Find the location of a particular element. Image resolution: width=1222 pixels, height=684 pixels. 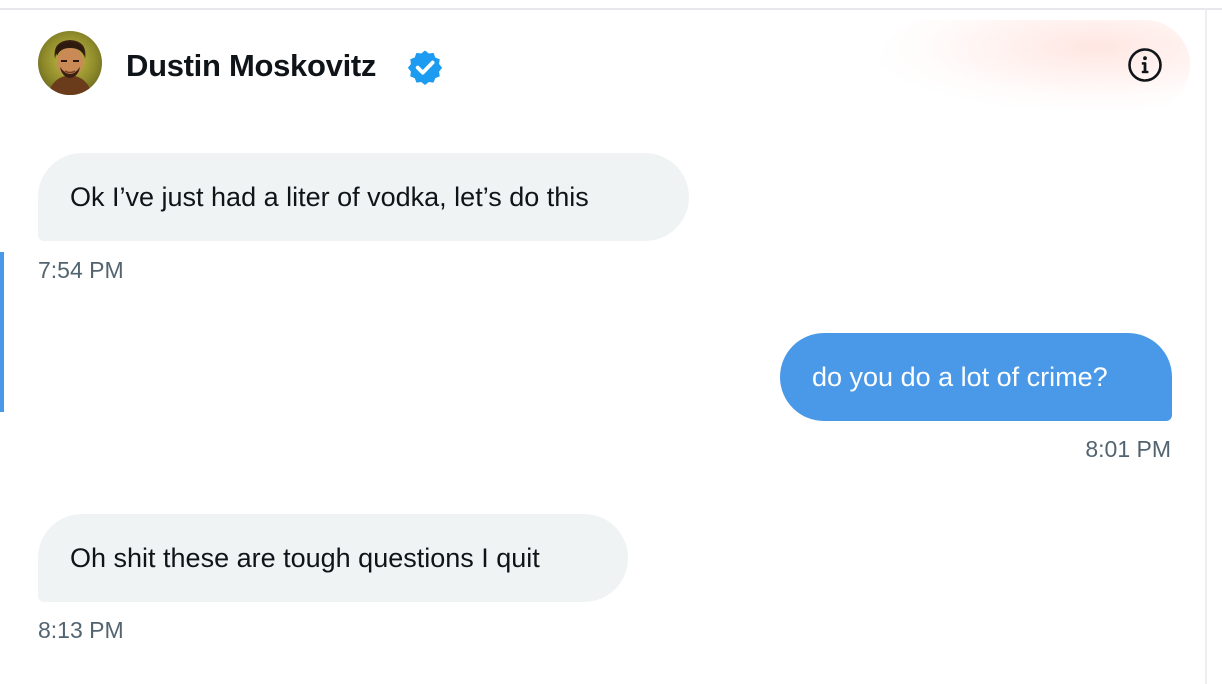

avatar-portrait-icon is located at coordinates (70, 67).